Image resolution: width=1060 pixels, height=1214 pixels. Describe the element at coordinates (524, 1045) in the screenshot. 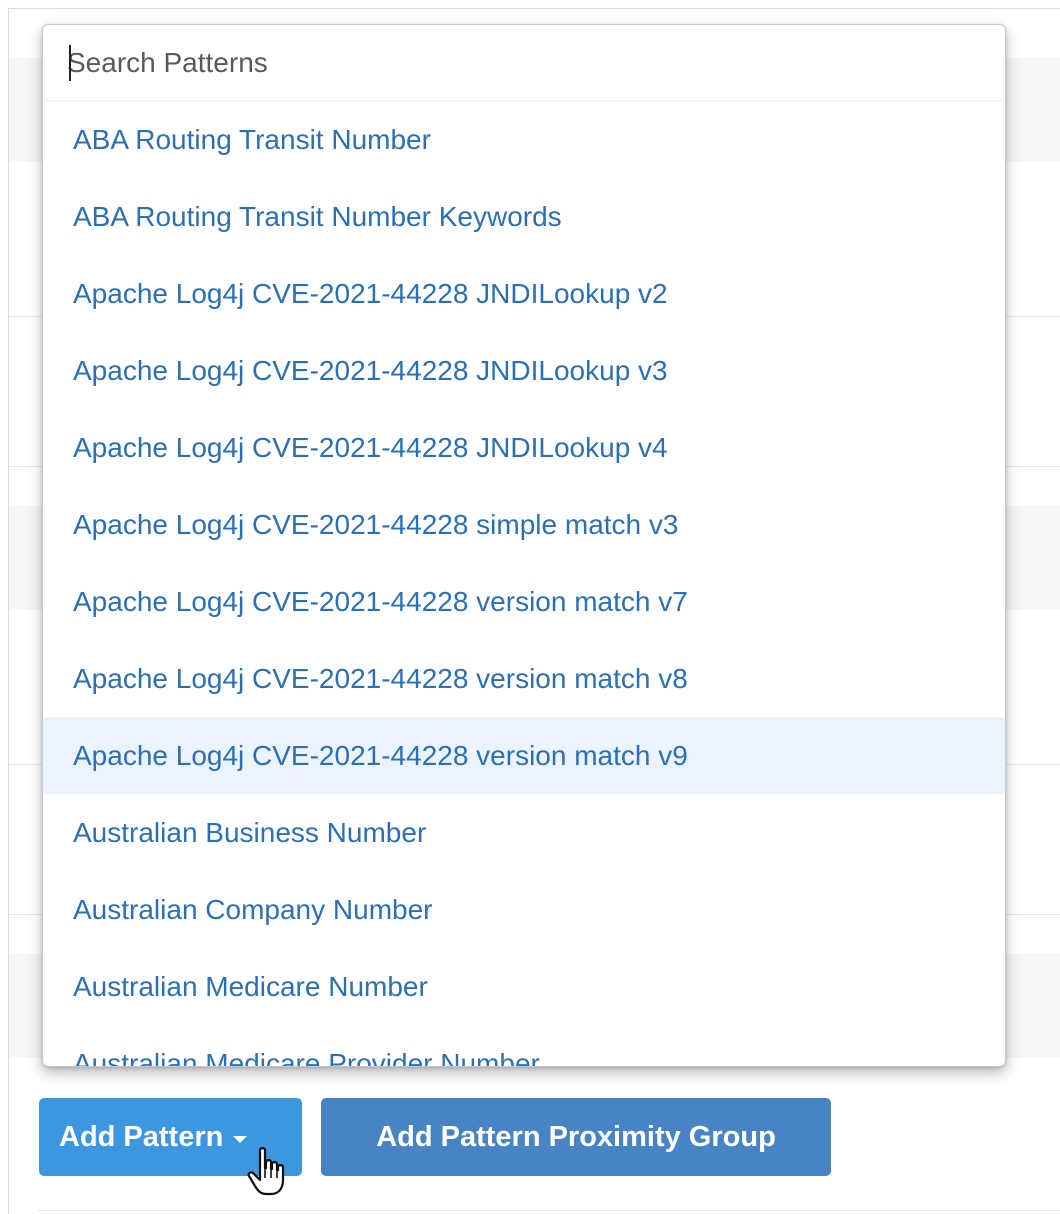

I see `pattern-option: Australian Medicare Provider Number` at that location.